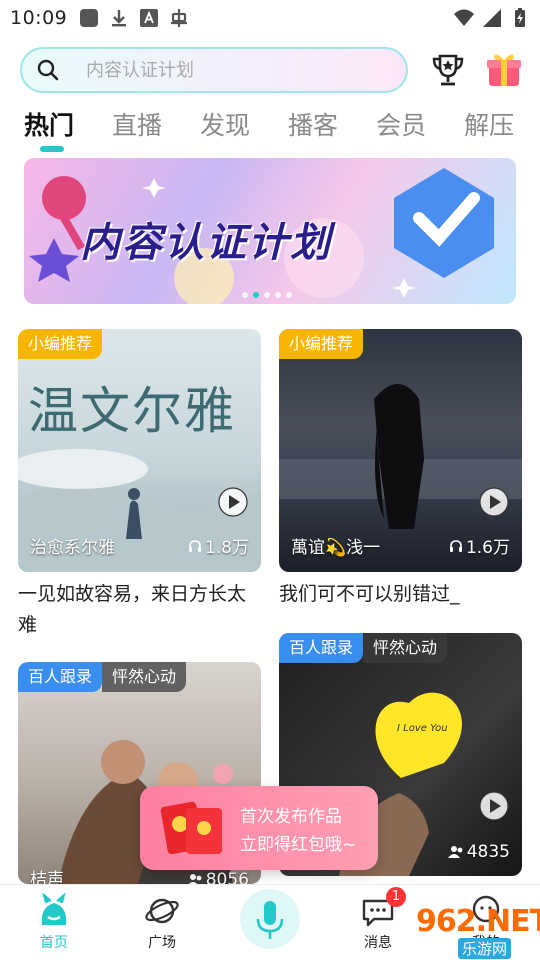 Image resolution: width=540 pixels, height=960 pixels. What do you see at coordinates (139, 450) in the screenshot?
I see `card-cover: 温文尔雅 小编推荐 治愈系尔雅 1.8万` at bounding box center [139, 450].